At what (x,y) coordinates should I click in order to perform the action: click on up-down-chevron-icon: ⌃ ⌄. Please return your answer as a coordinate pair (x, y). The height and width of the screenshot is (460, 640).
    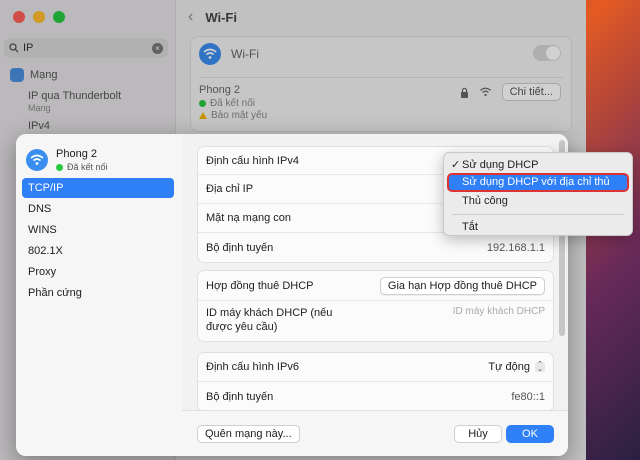
    Looking at the image, I should click on (540, 367).